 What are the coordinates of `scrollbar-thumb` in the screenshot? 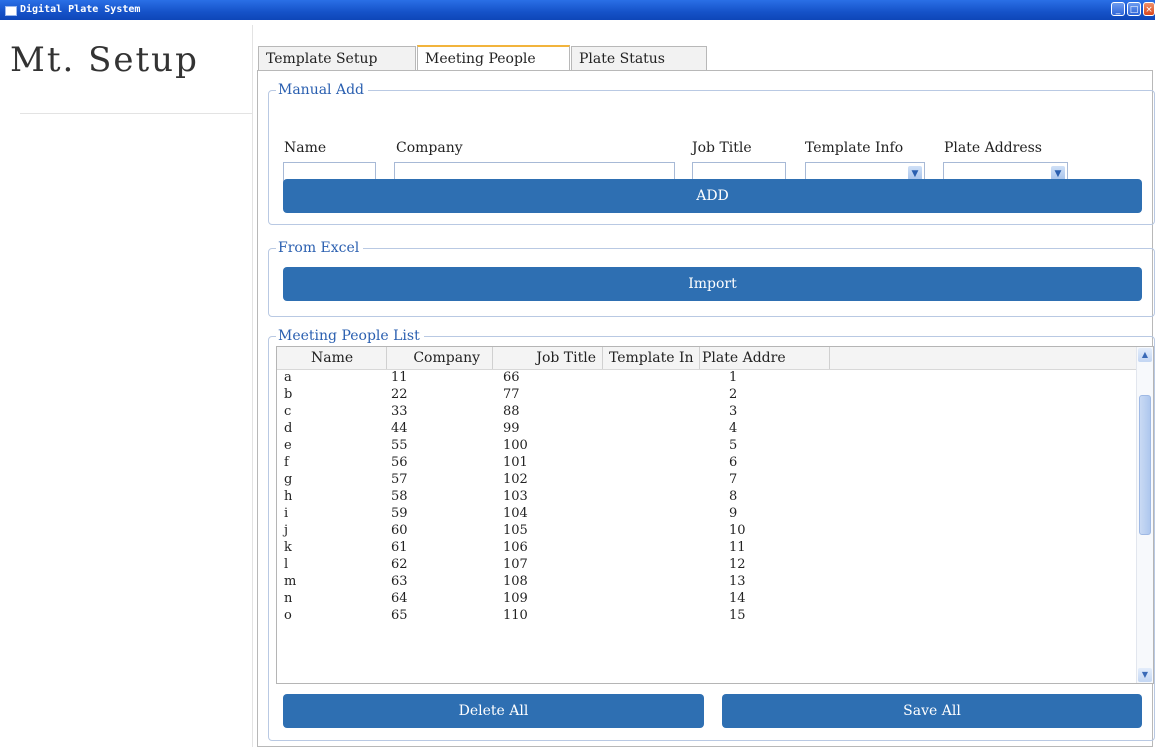 It's located at (1145, 465).